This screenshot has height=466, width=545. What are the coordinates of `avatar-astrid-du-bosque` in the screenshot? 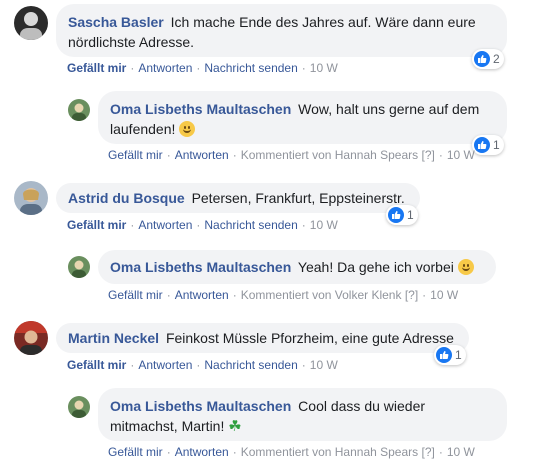 It's located at (31, 198).